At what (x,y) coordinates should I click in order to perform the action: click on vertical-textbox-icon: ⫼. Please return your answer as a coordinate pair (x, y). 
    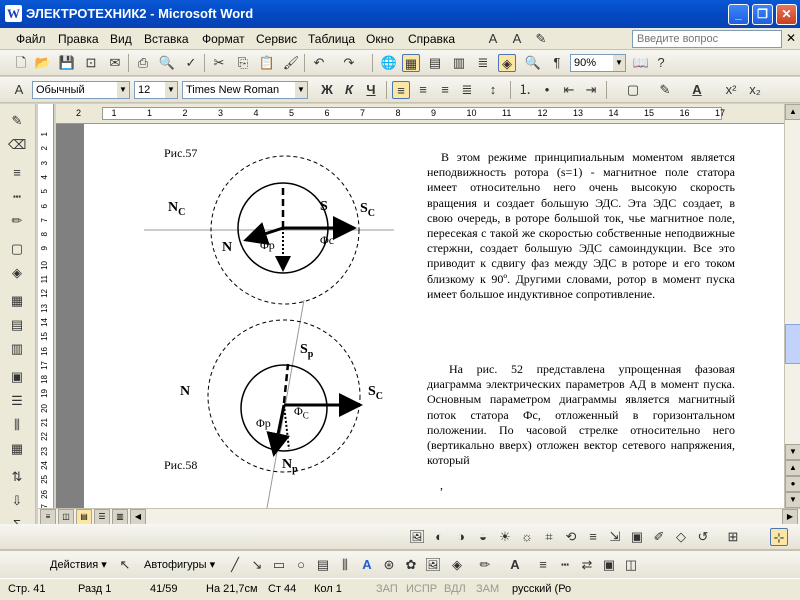
    Looking at the image, I should click on (345, 565).